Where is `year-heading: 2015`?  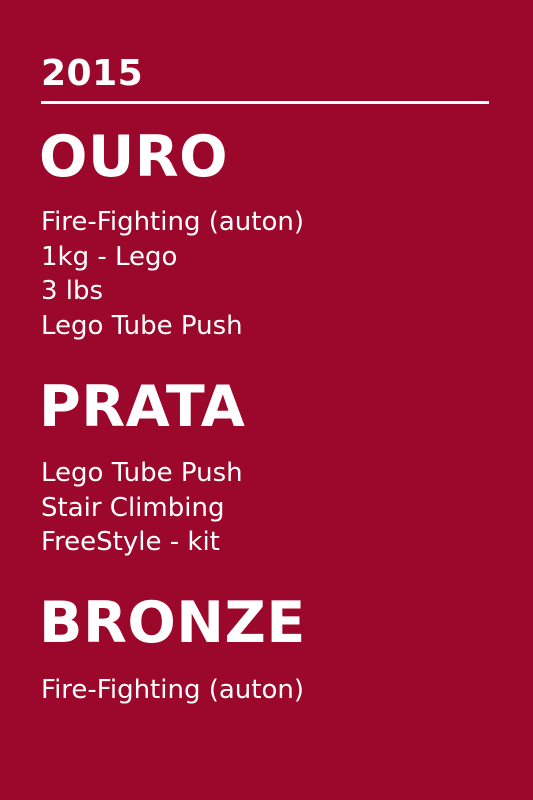
year-heading: 2015 is located at coordinates (92, 73).